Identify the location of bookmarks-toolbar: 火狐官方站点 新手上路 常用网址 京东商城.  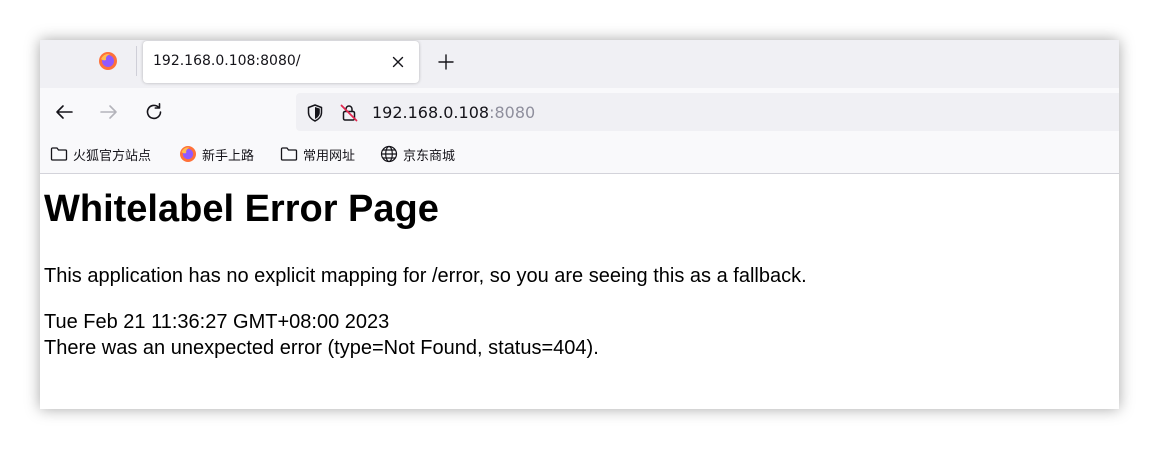
(579, 155).